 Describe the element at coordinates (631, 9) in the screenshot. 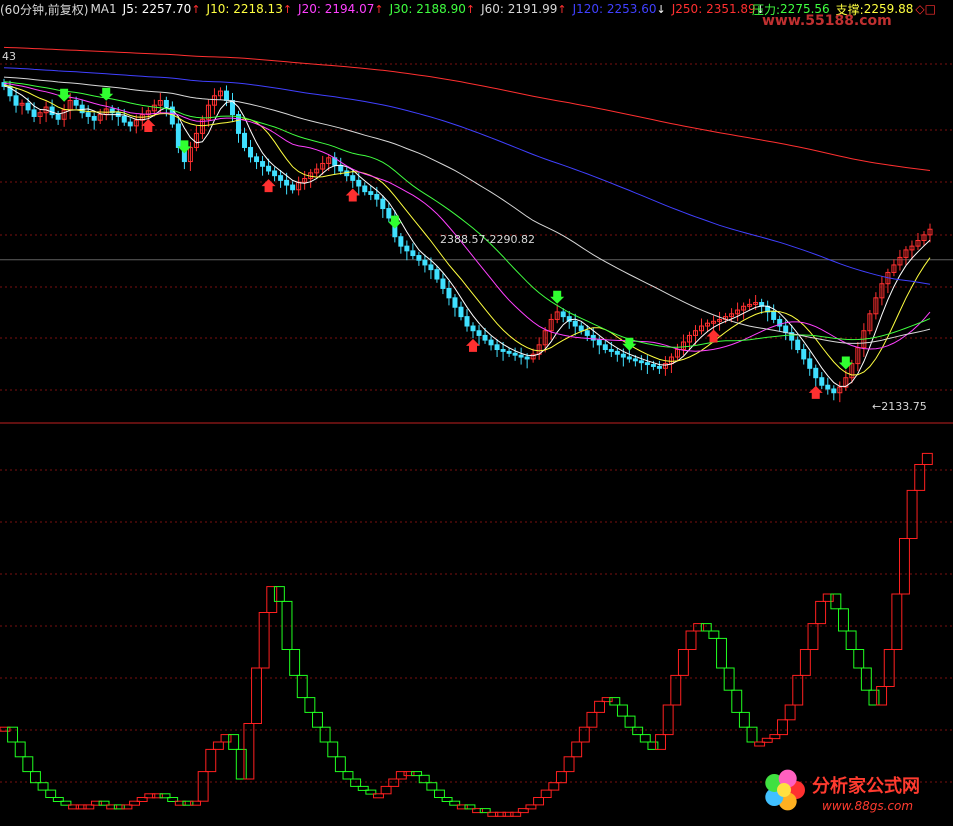

I see `ma-legend-value: 2253.60` at that location.